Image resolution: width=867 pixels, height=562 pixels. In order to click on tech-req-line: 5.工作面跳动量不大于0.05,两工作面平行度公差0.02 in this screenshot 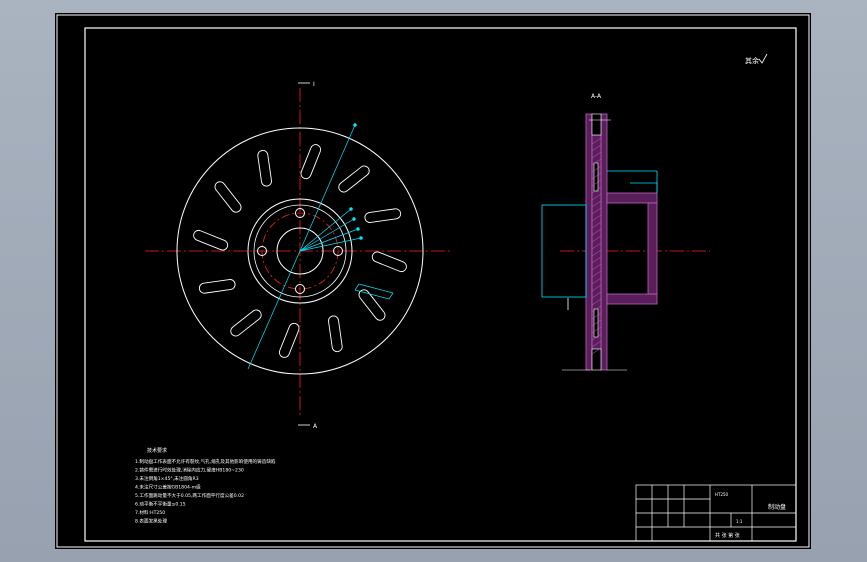, I will do `click(189, 495)`.